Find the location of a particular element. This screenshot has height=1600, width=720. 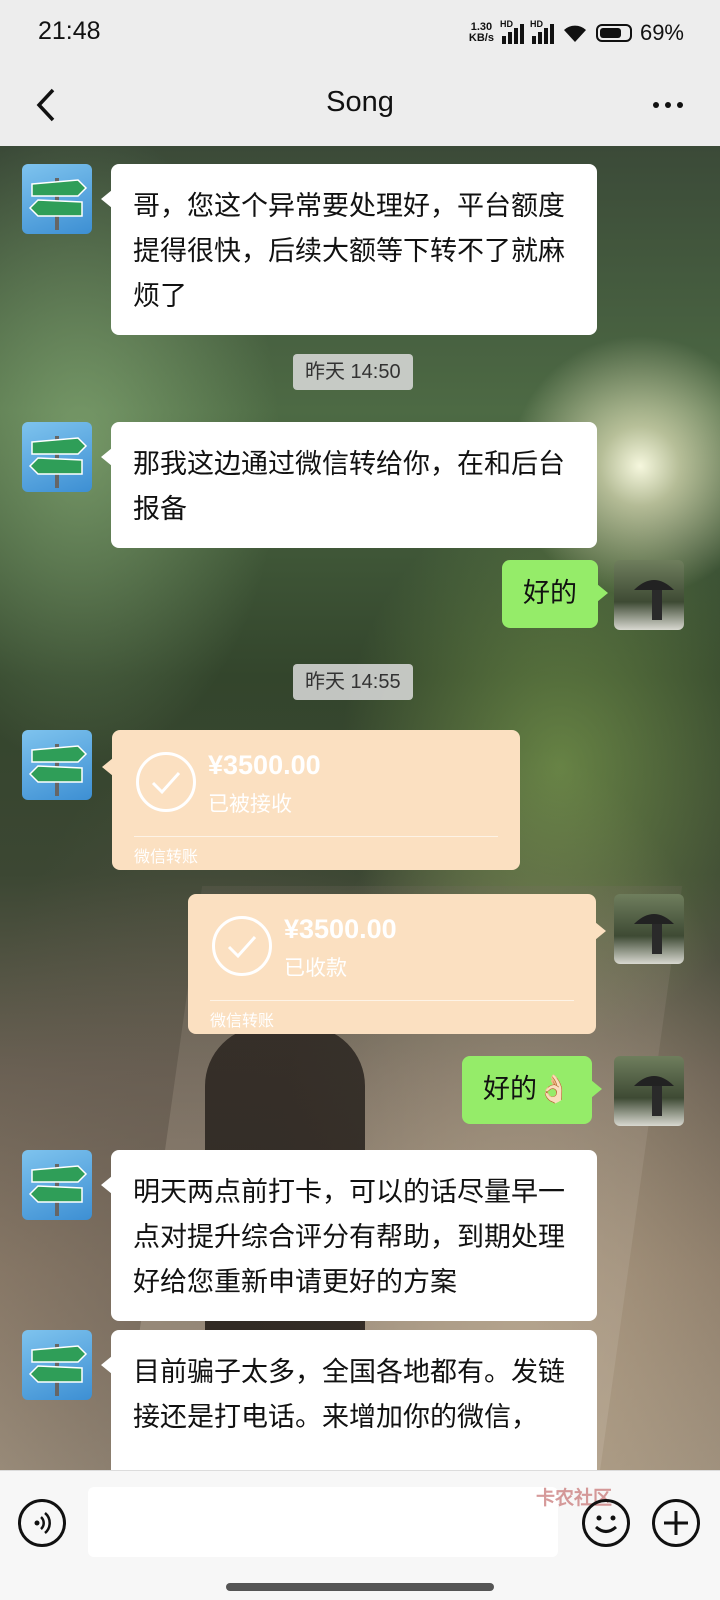

emoji-button is located at coordinates (606, 1523).